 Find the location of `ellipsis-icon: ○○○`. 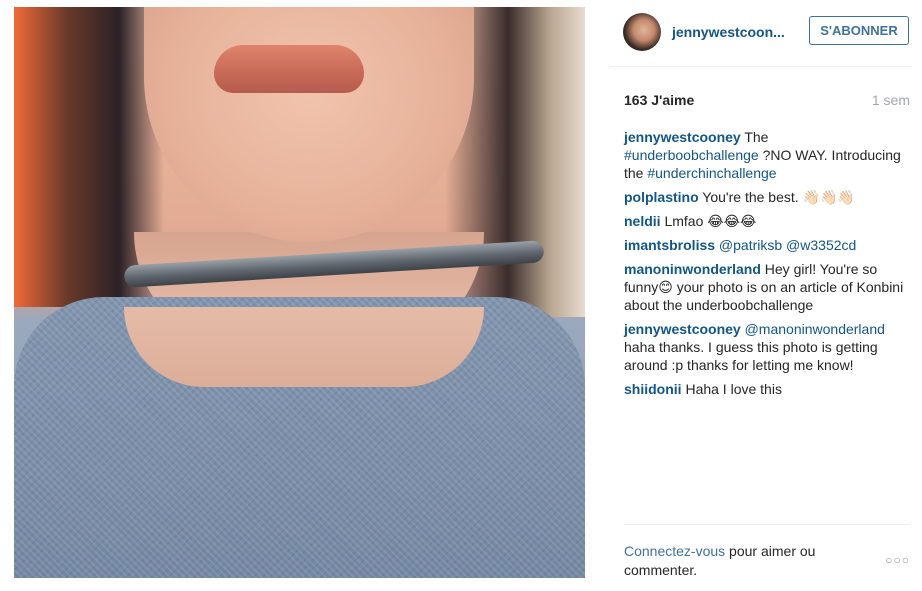

ellipsis-icon: ○○○ is located at coordinates (897, 560).